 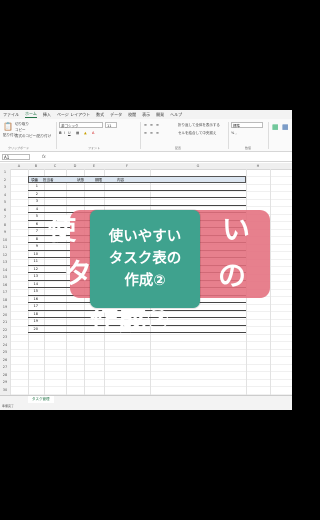 What do you see at coordinates (137, 179) in the screenshot?
I see `task-table-header: 項番 担当者 状態 期限 内容` at bounding box center [137, 179].